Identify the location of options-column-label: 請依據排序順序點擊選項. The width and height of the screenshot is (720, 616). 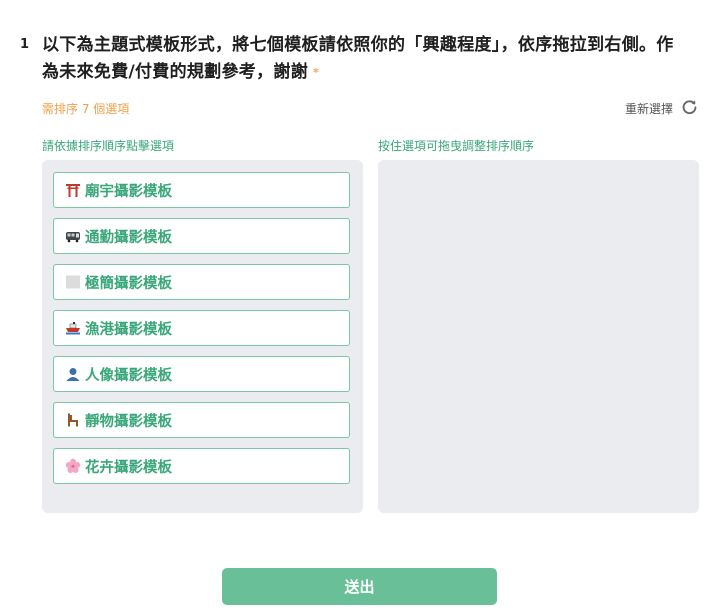
(108, 146).